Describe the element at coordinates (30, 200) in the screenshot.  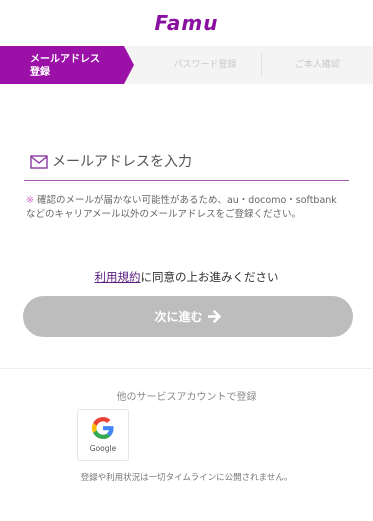
I see `note-asterisk: ※` at that location.